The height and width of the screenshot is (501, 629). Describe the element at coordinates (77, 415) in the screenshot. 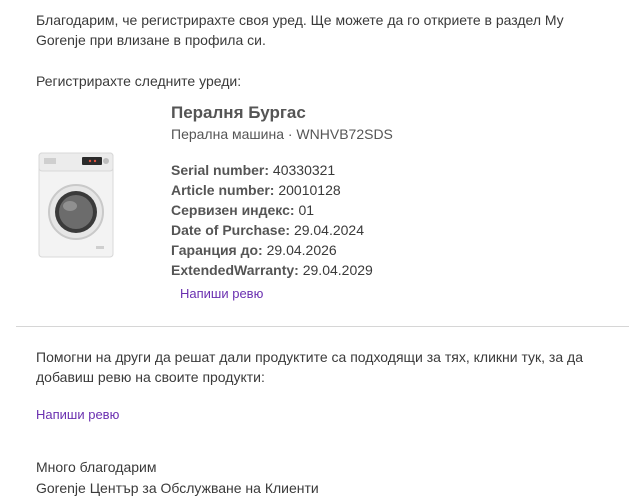

I see `write-review-link: Напиши ревю` at that location.